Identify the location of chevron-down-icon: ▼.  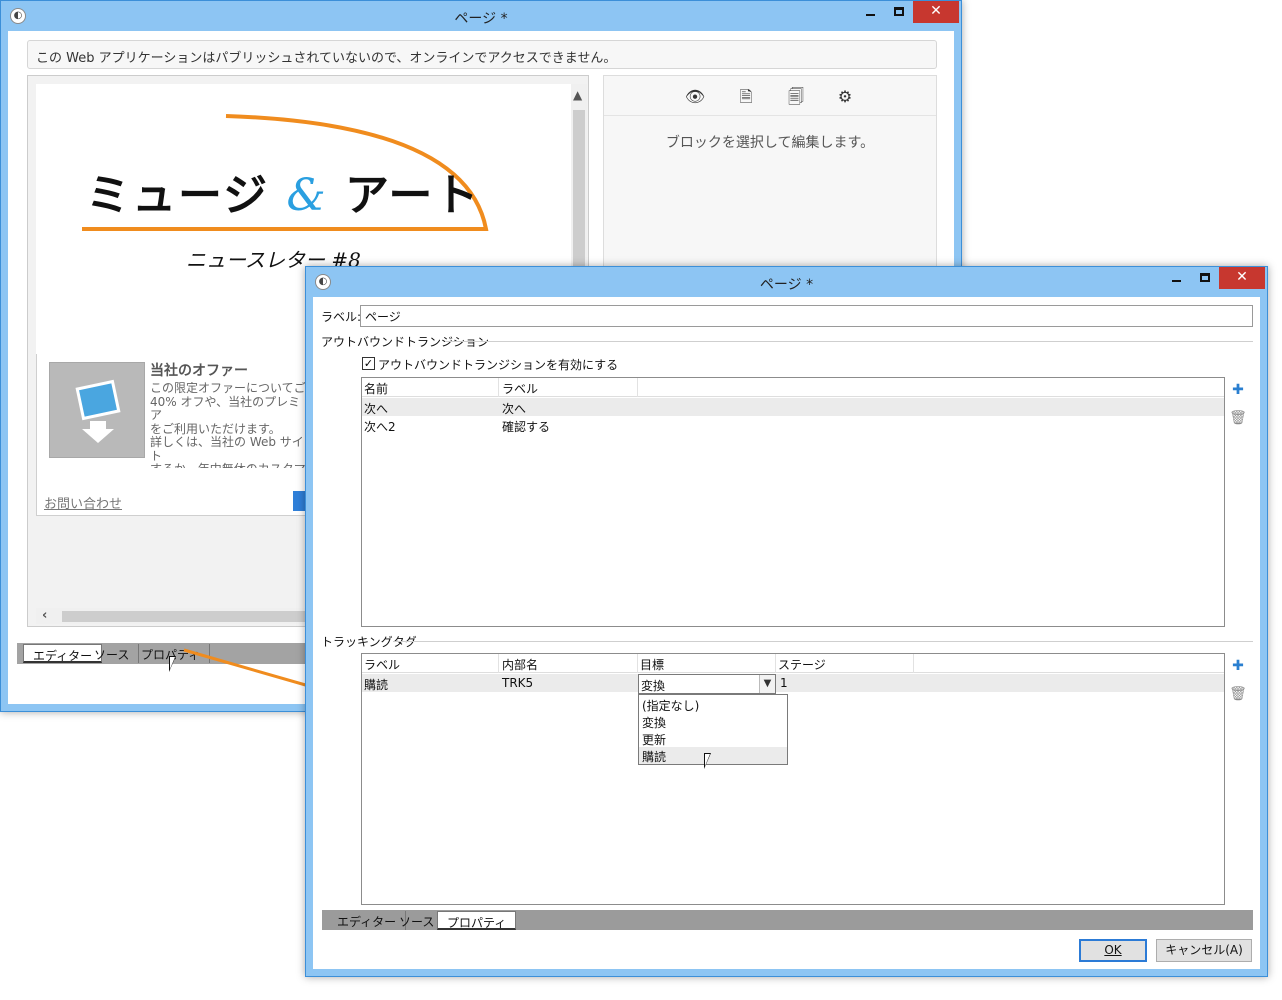
(767, 684).